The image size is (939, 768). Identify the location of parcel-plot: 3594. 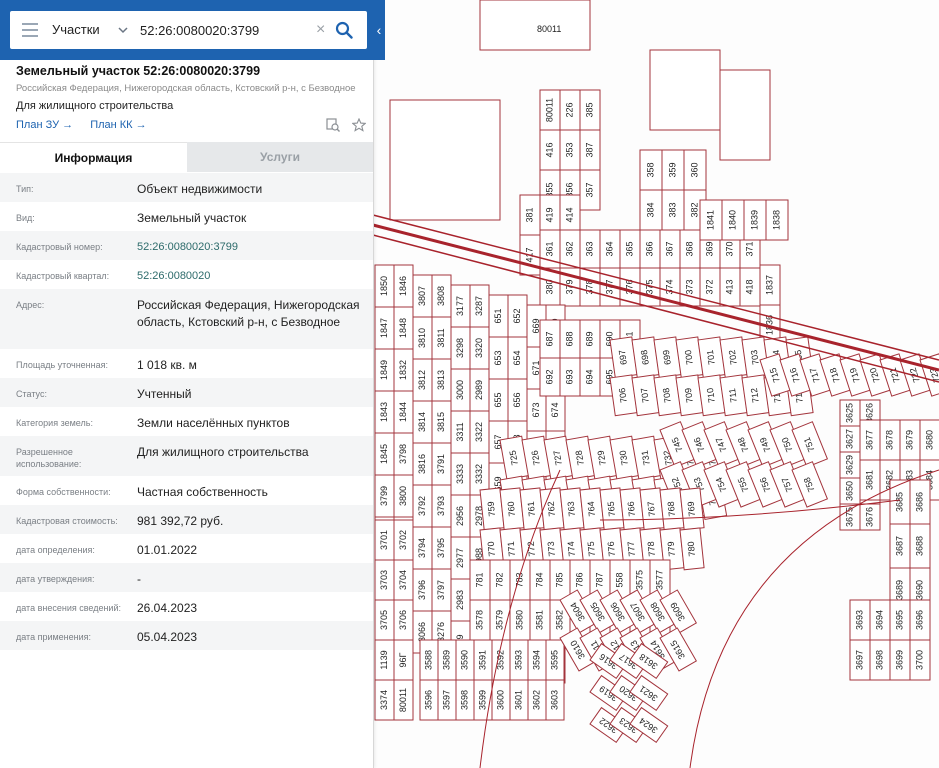
(537, 660).